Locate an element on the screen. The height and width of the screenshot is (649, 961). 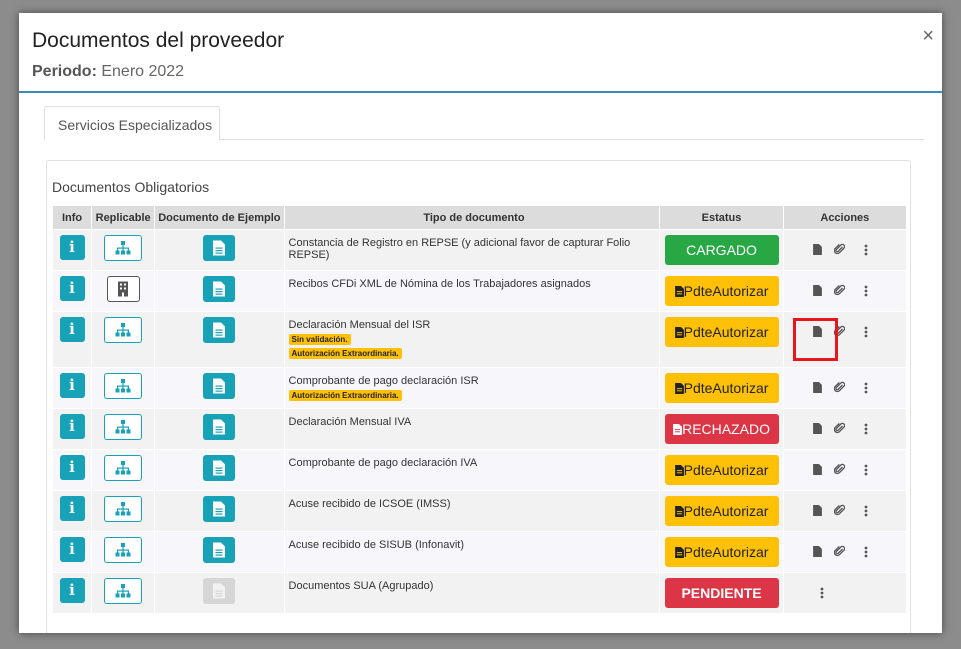
validation-badge: Sin validación. is located at coordinates (319, 339).